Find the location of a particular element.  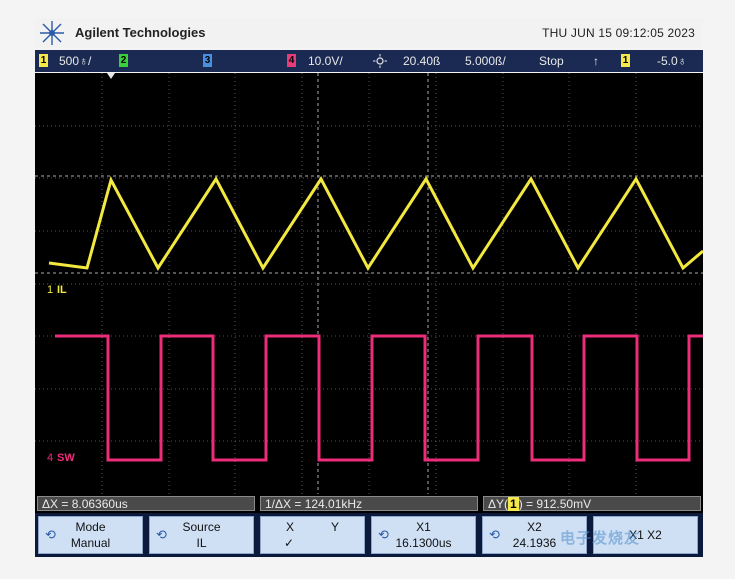

x1-softkey-value: 16.1300us is located at coordinates (423, 543).